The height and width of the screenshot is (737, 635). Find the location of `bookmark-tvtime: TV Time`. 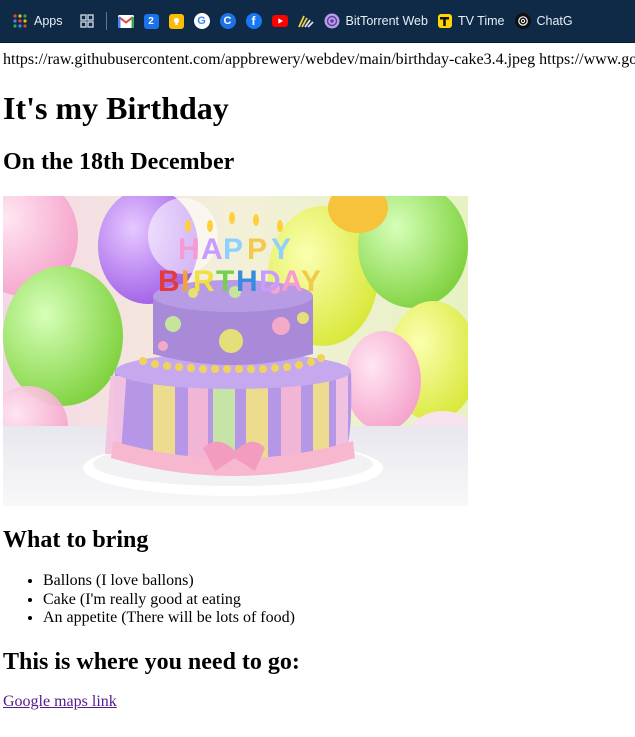

bookmark-tvtime: TV Time is located at coordinates (471, 21).